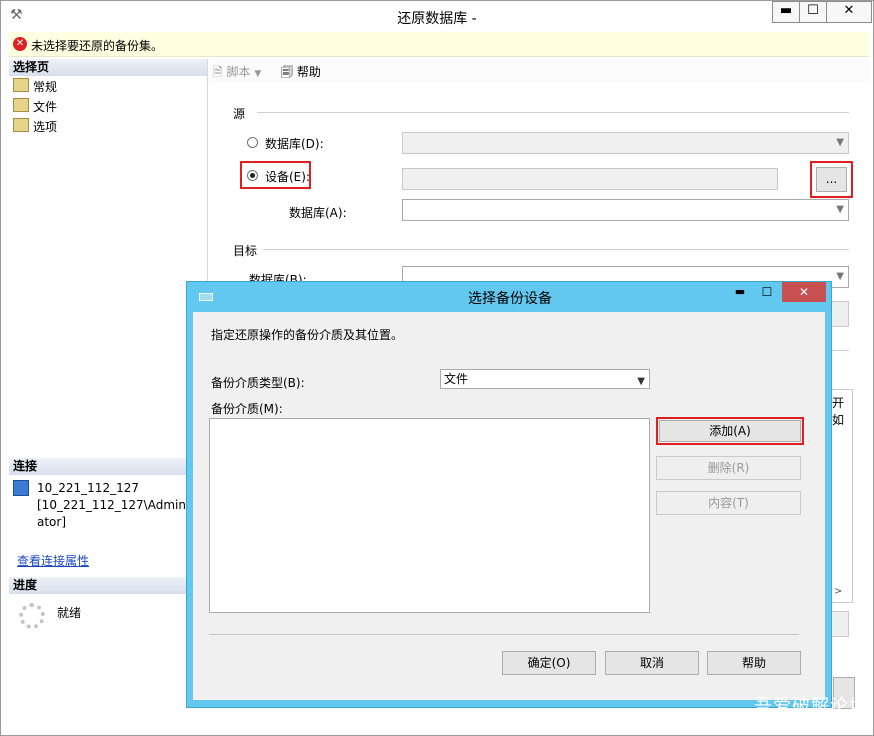 The height and width of the screenshot is (736, 874). What do you see at coordinates (108, 585) in the screenshot?
I see `progress-header: 进度` at bounding box center [108, 585].